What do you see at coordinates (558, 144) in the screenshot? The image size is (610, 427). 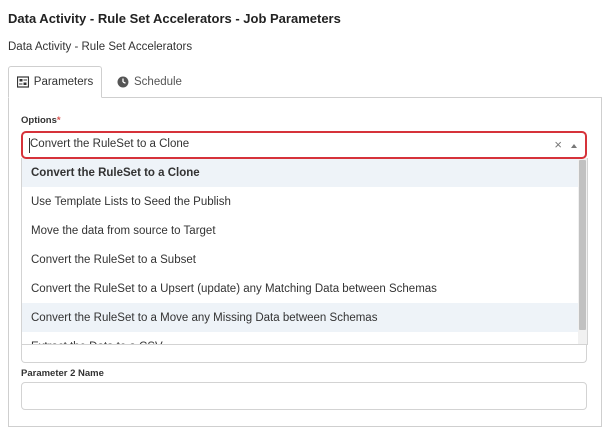 I see `clear-icon: ×` at bounding box center [558, 144].